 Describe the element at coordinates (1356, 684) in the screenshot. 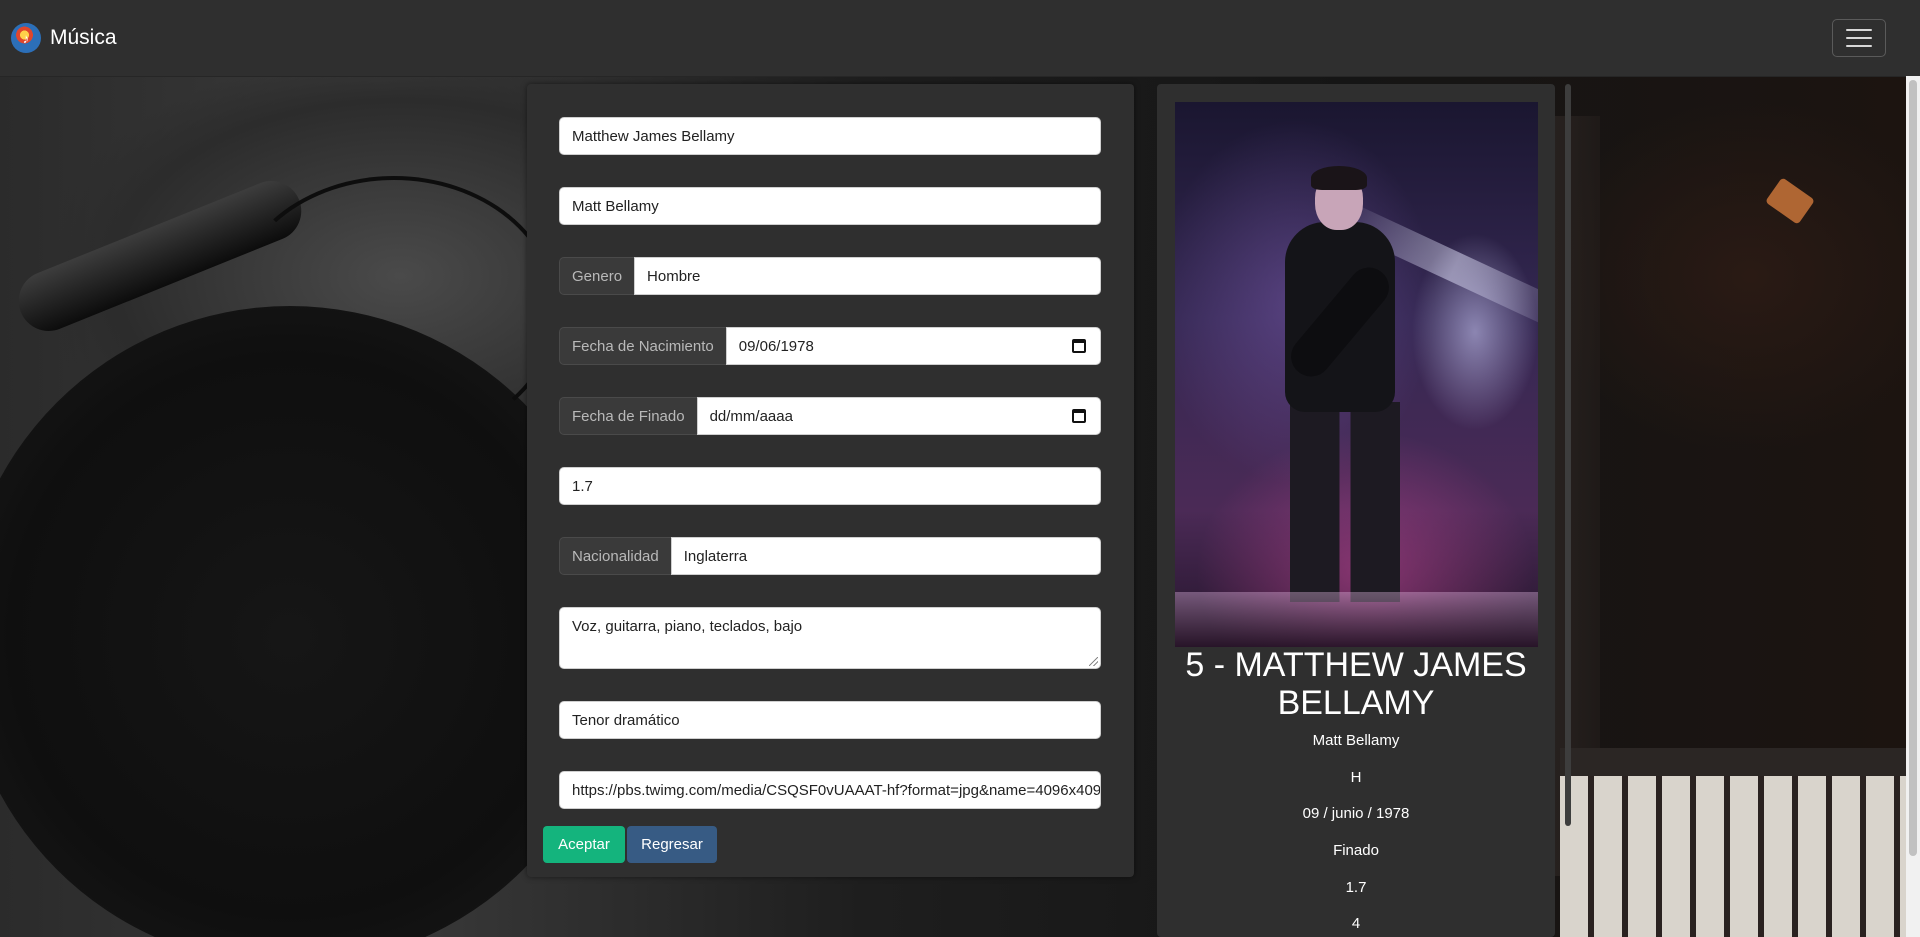

I see `profile-title: 5 - MATTHEW JAMES BELLAMY` at that location.